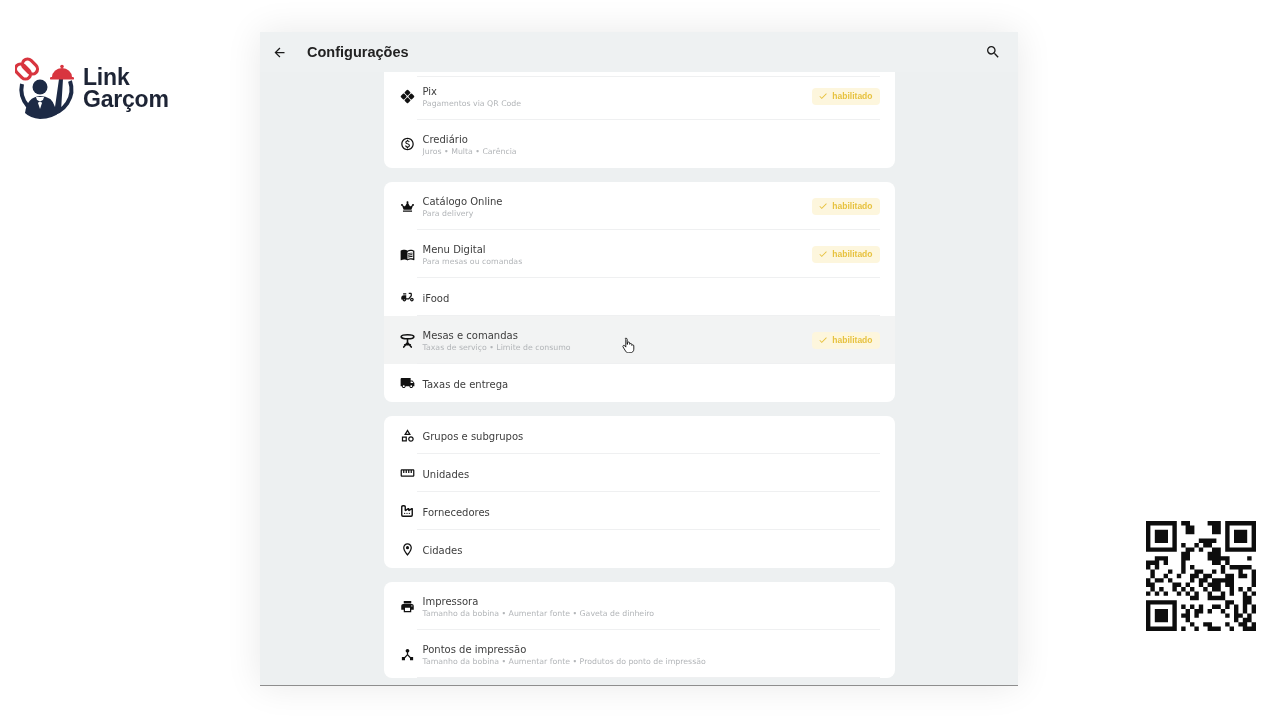 This screenshot has height=720, width=1280. Describe the element at coordinates (407, 511) in the screenshot. I see `factory-icon` at that location.